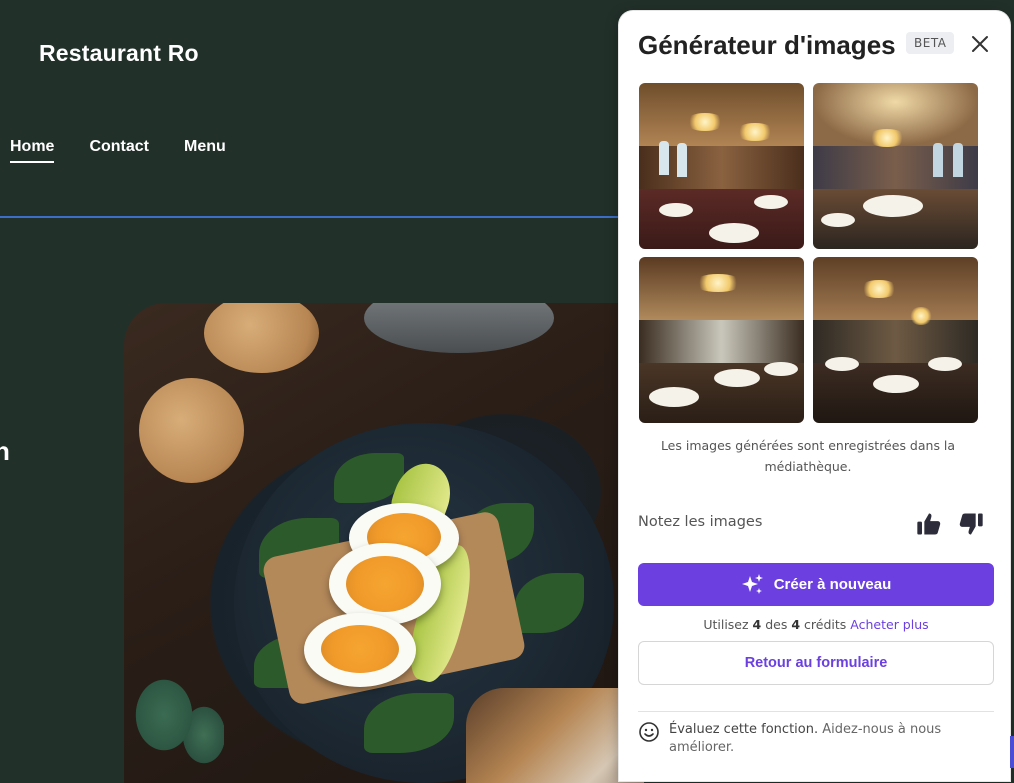 The image size is (1014, 783). I want to click on close-icon, so click(980, 44).